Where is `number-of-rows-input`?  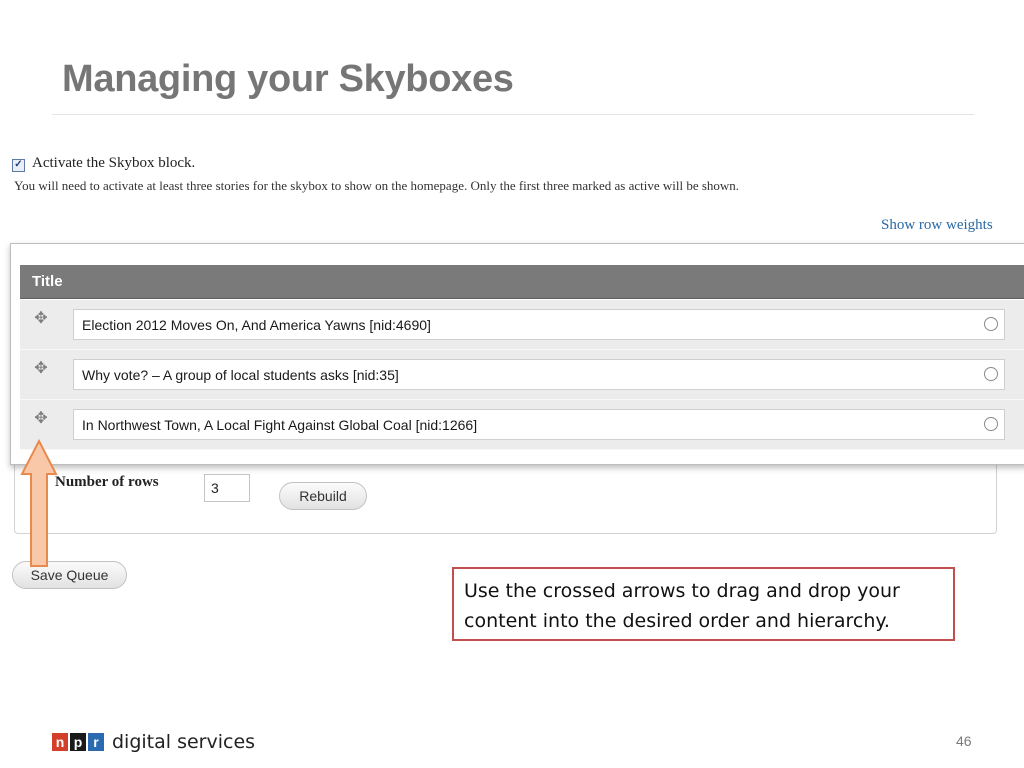
number-of-rows-input is located at coordinates (227, 488).